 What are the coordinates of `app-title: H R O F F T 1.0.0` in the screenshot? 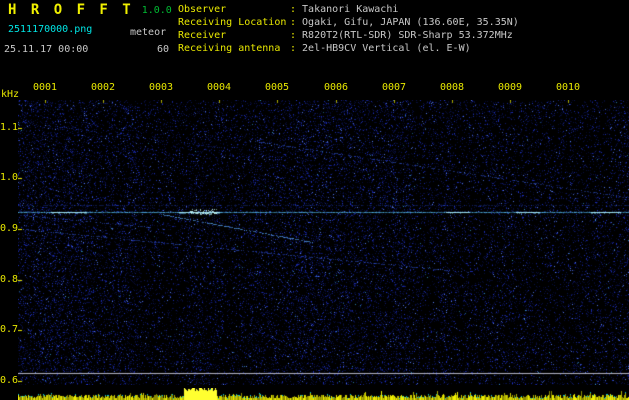 It's located at (90, 10).